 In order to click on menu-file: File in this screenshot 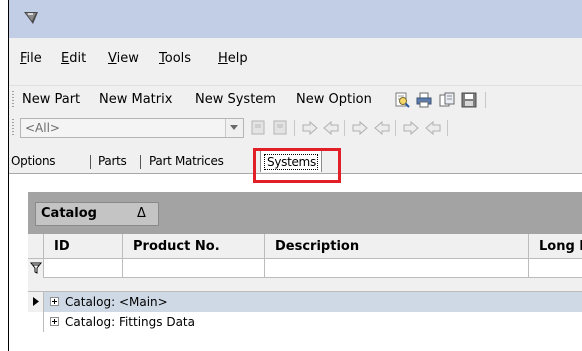, I will do `click(31, 58)`.